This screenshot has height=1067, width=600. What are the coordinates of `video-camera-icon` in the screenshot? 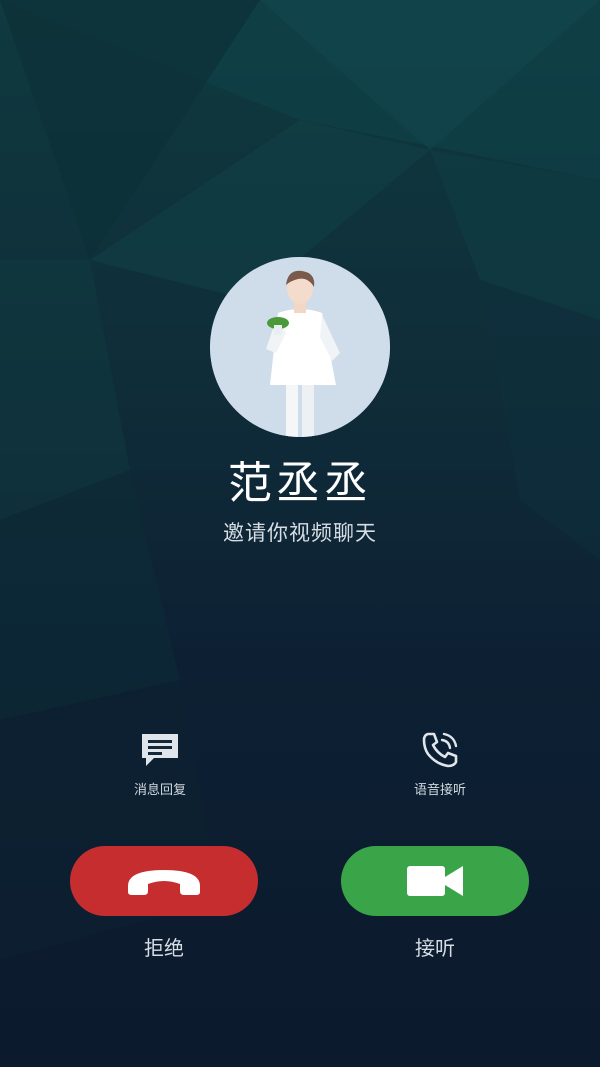 It's located at (435, 881).